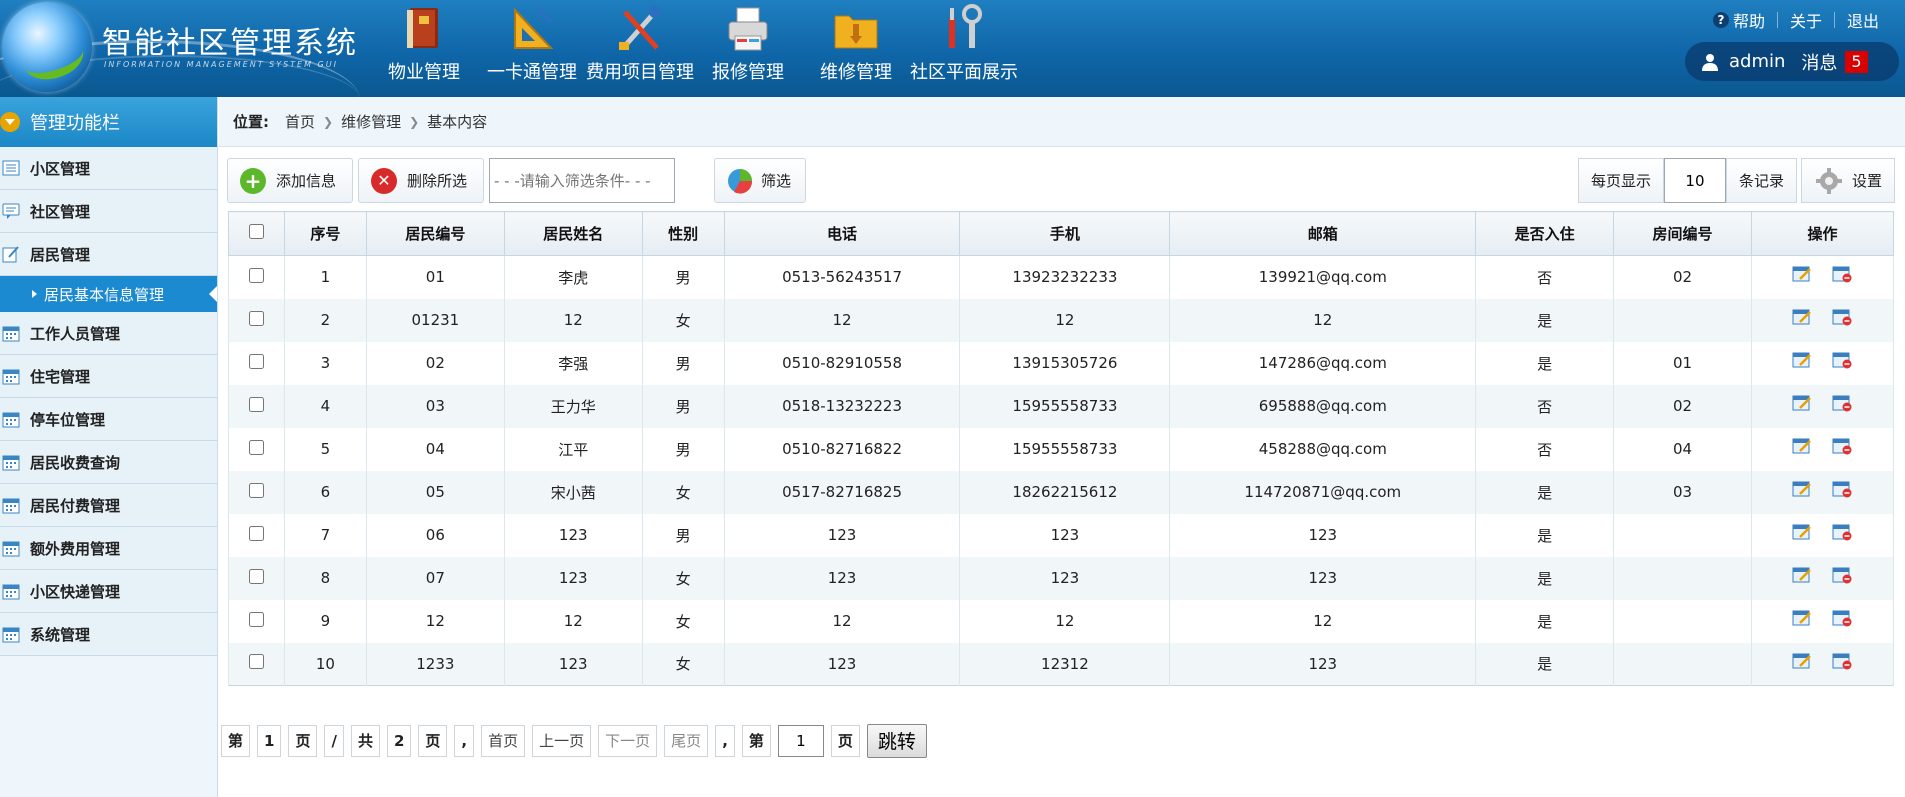 This screenshot has height=797, width=1905. Describe the element at coordinates (108, 634) in the screenshot. I see `sidebar-item-system: 系统管理` at that location.